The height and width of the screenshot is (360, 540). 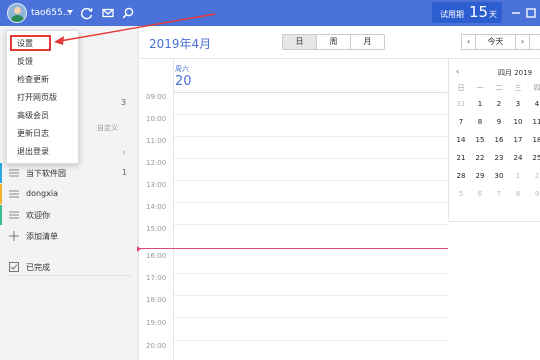 I want to click on view-week-button: 周, so click(x=334, y=42).